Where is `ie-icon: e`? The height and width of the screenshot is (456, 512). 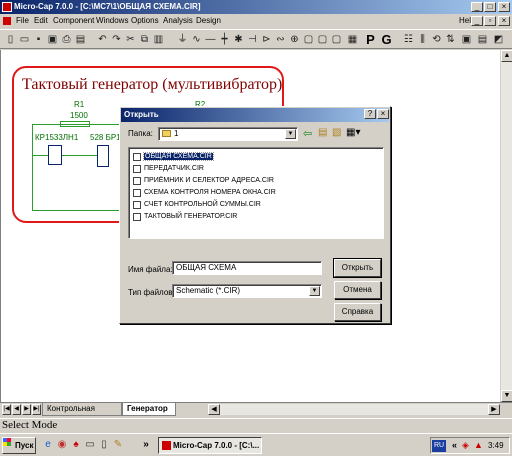 ie-icon: e is located at coordinates (48, 445).